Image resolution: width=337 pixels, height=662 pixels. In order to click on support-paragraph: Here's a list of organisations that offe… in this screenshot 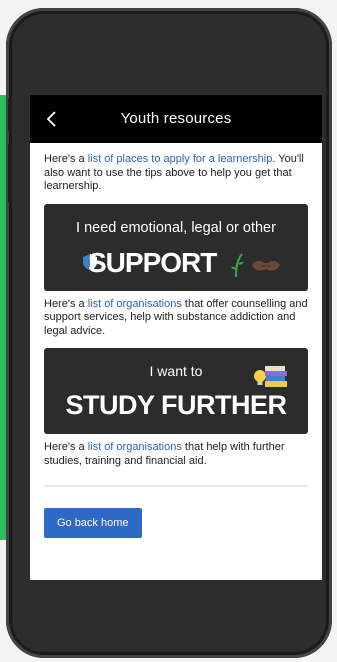, I will do `click(176, 318)`.